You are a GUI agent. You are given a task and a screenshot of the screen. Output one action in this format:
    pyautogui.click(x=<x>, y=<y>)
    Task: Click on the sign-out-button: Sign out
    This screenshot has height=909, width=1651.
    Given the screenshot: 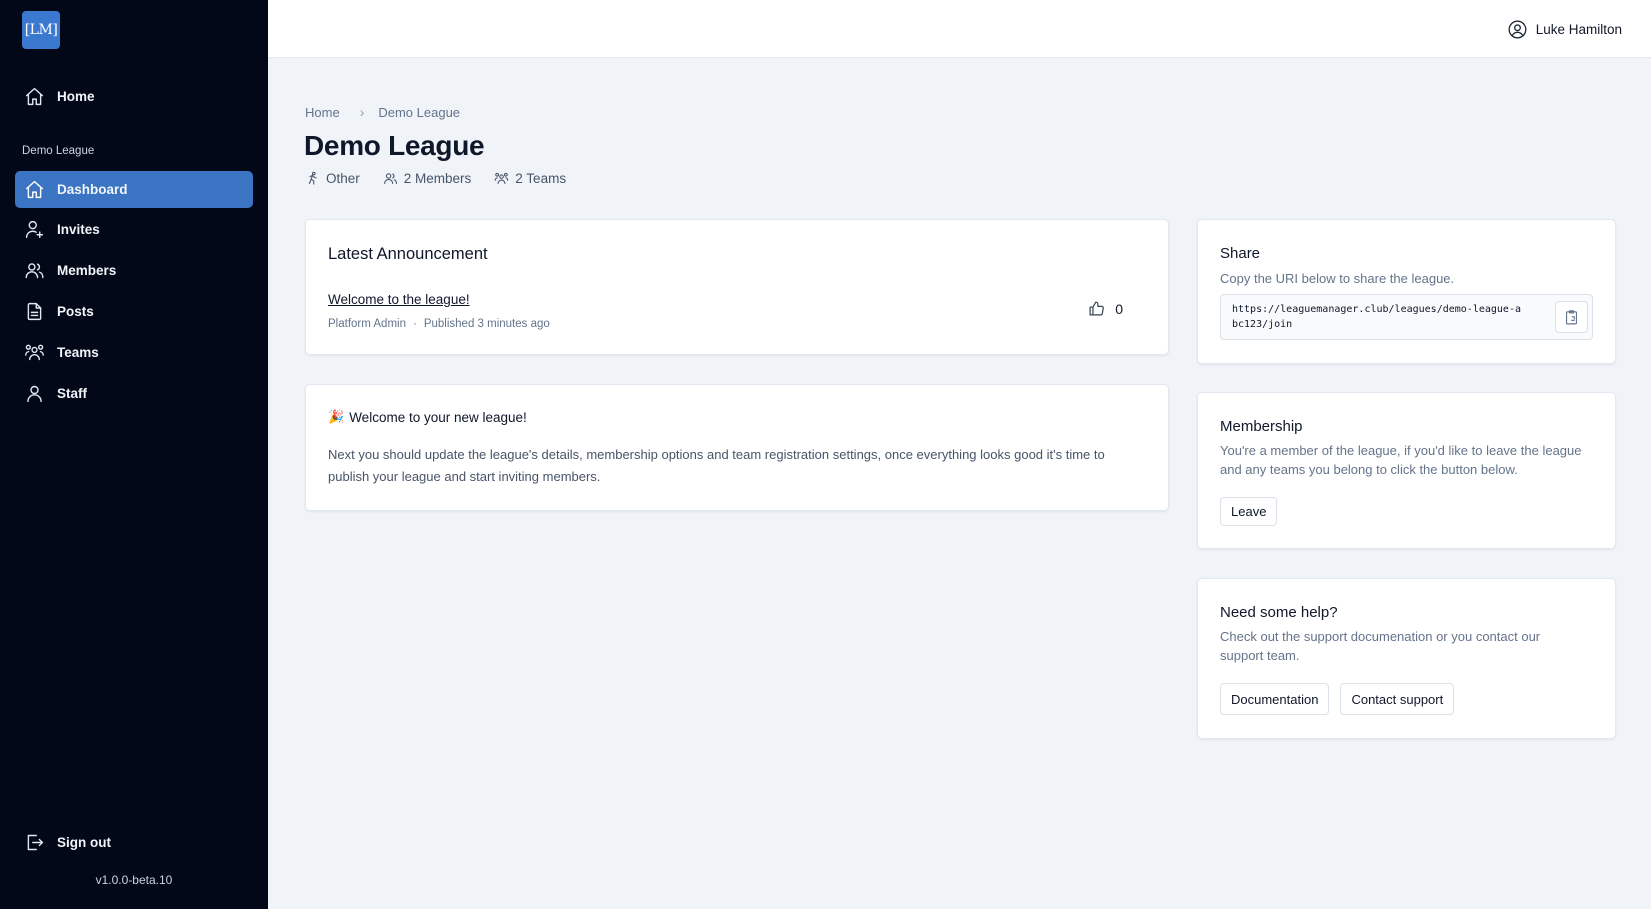 What is the action you would take?
    pyautogui.click(x=134, y=842)
    